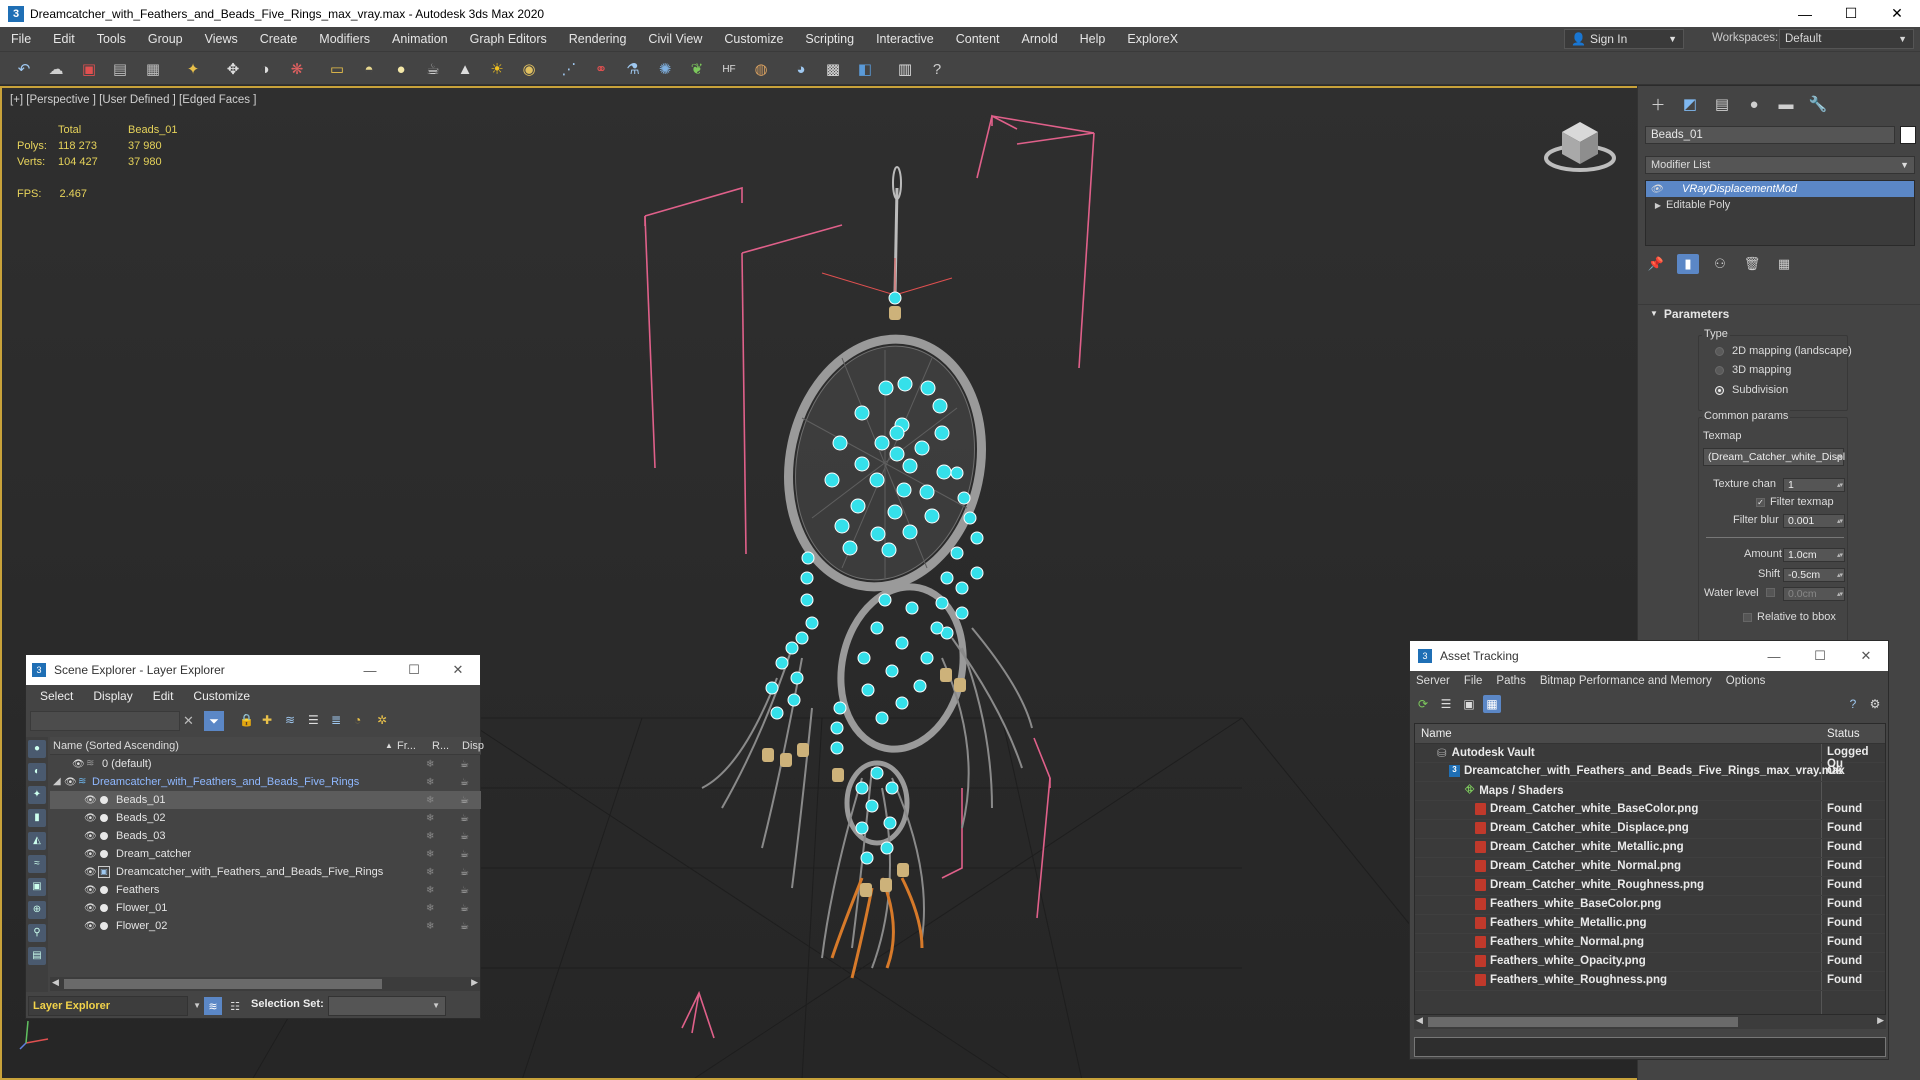  Describe the element at coordinates (1473, 681) in the screenshot. I see `at-menu-file: File` at that location.